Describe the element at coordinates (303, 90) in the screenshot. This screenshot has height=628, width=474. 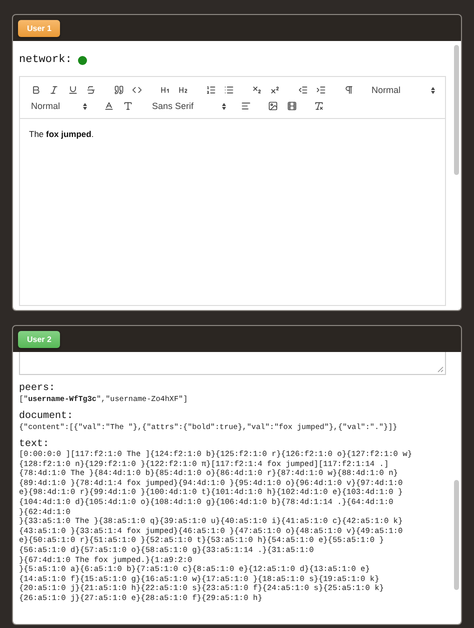
I see `outdent-icon` at that location.